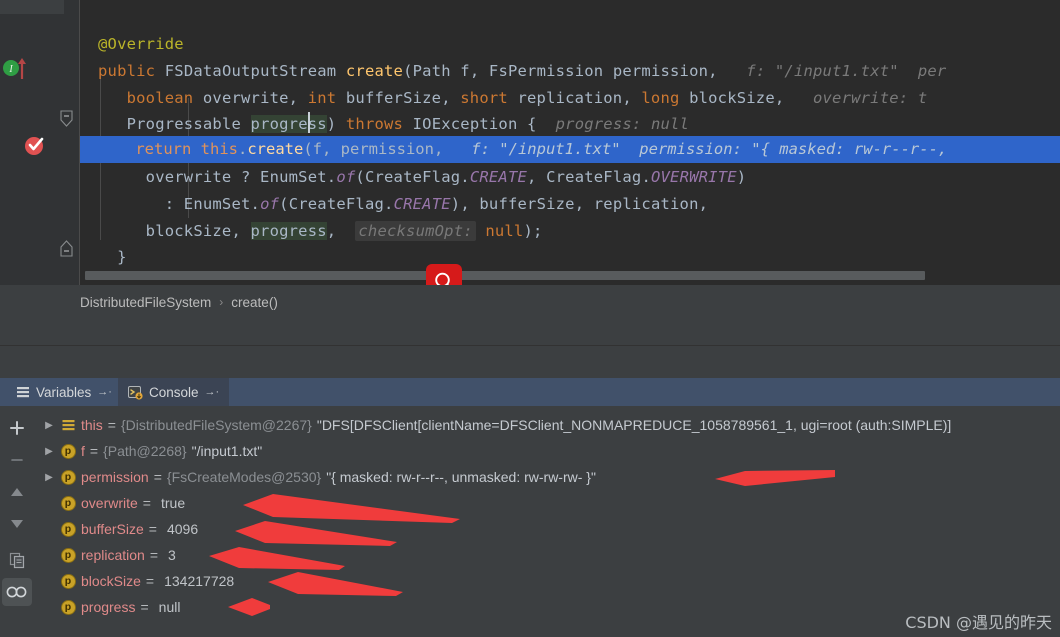 The width and height of the screenshot is (1060, 637). I want to click on variable-value: 3, so click(172, 555).